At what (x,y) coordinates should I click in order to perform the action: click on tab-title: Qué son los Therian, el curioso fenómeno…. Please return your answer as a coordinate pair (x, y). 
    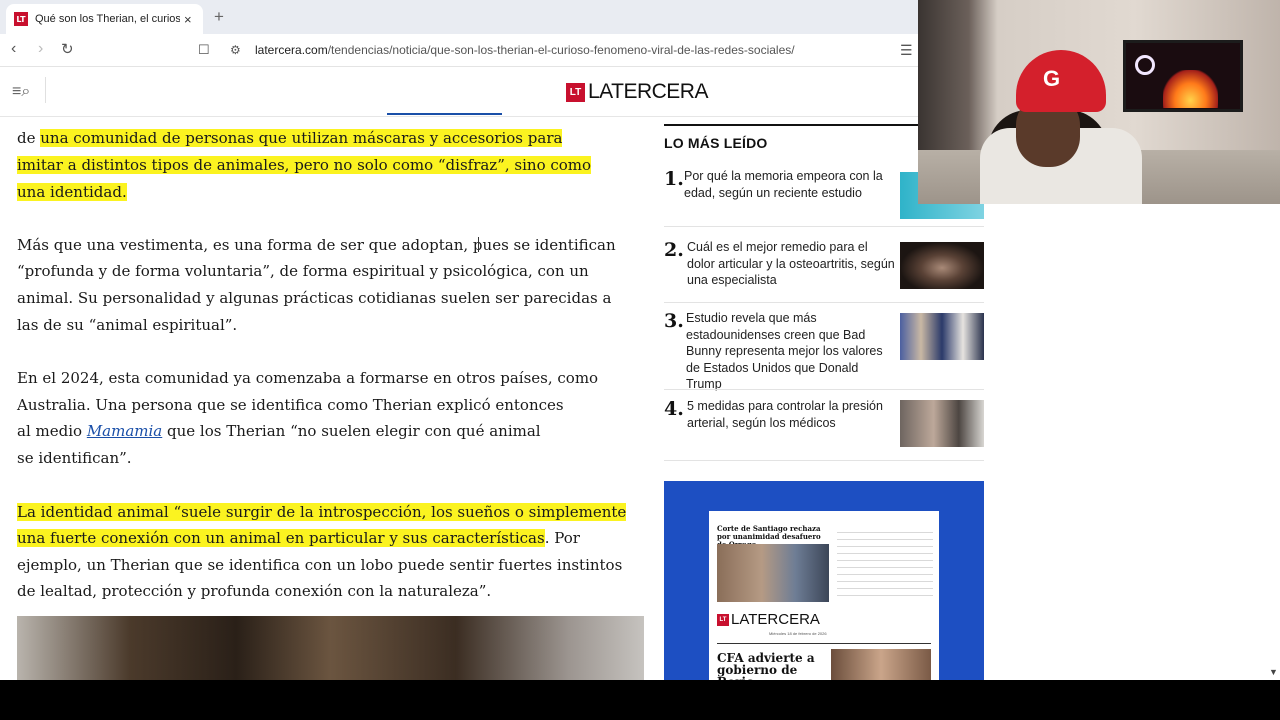
    Looking at the image, I should click on (107, 19).